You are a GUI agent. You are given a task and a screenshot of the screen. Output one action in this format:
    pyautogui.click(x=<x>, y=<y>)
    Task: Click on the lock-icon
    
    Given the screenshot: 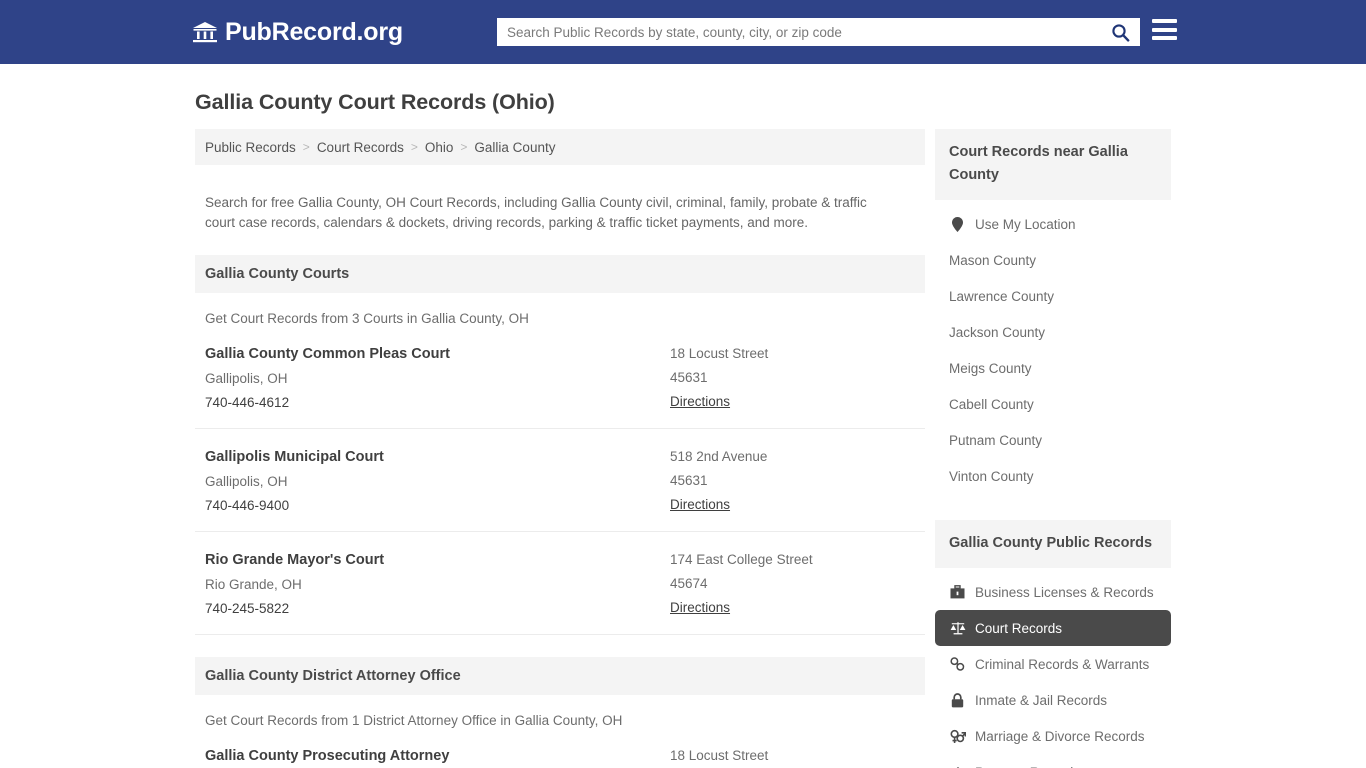 What is the action you would take?
    pyautogui.click(x=957, y=700)
    